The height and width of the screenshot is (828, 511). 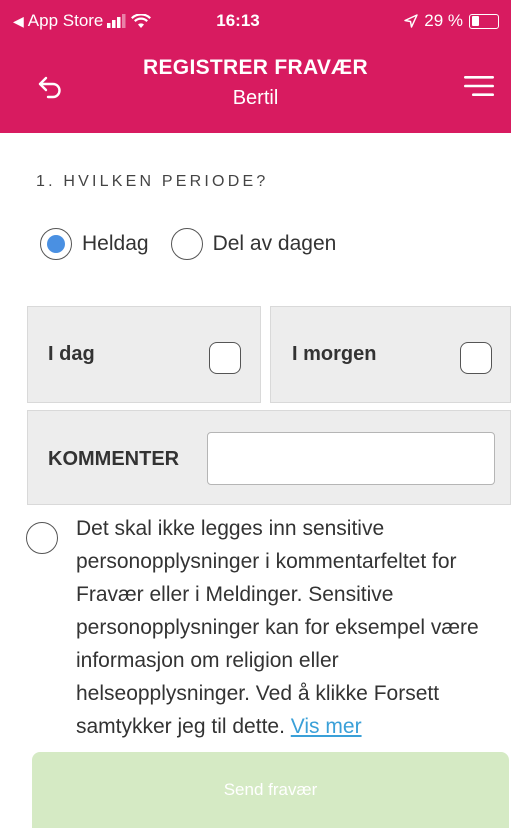 What do you see at coordinates (334, 354) in the screenshot?
I see `tomorrow-label: I morgen` at bounding box center [334, 354].